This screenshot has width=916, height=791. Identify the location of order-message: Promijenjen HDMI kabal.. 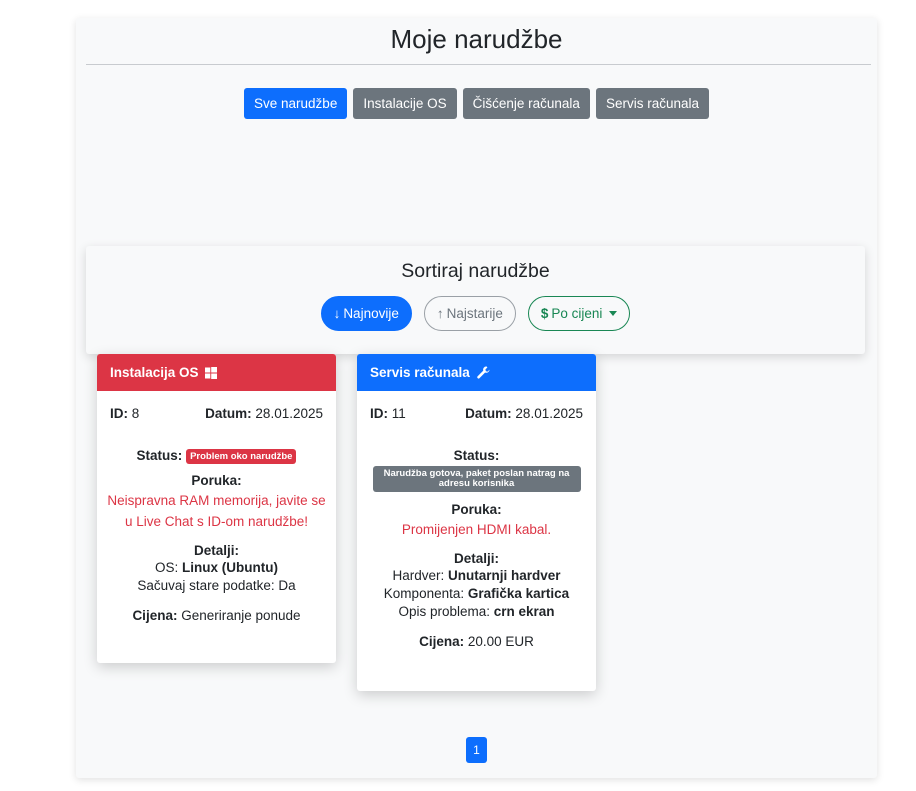
(476, 529).